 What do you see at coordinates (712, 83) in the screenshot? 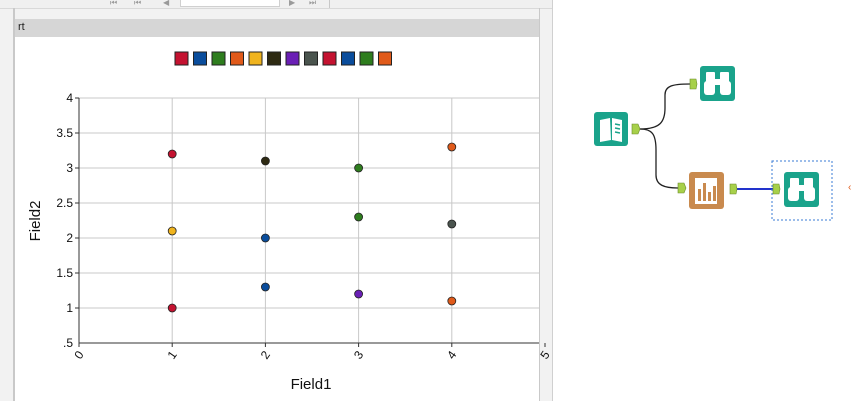
I see `browse-tool-top` at bounding box center [712, 83].